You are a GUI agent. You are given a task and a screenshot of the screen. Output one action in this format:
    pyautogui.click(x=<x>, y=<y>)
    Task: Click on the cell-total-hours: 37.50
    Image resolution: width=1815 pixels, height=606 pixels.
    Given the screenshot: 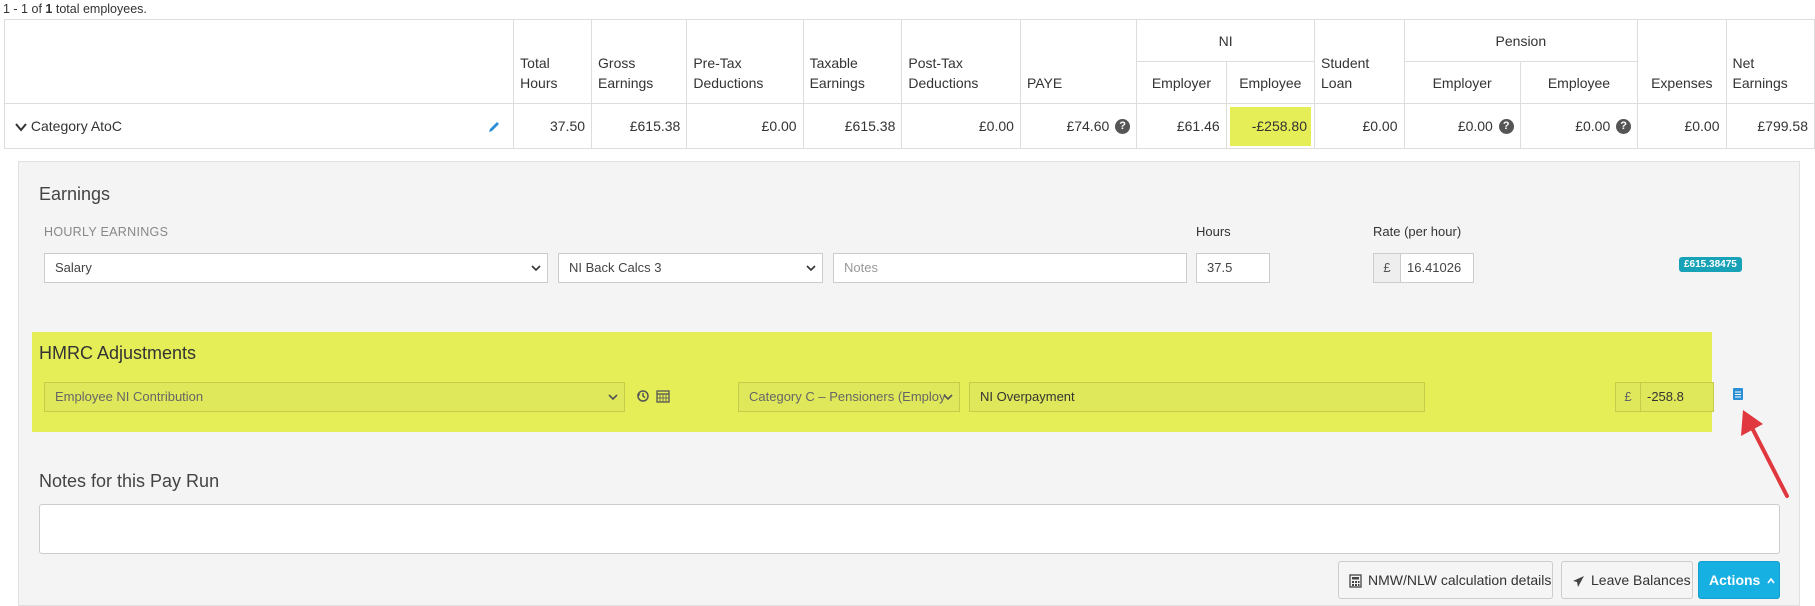 What is the action you would take?
    pyautogui.click(x=553, y=126)
    